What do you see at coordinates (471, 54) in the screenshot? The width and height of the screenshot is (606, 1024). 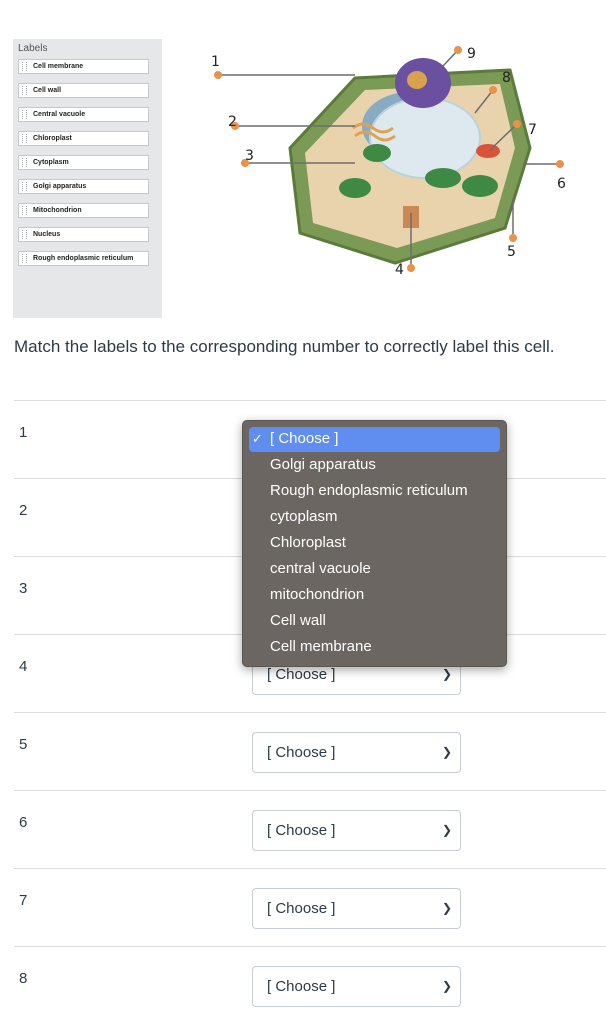 I see `diagram-number-9: 9` at bounding box center [471, 54].